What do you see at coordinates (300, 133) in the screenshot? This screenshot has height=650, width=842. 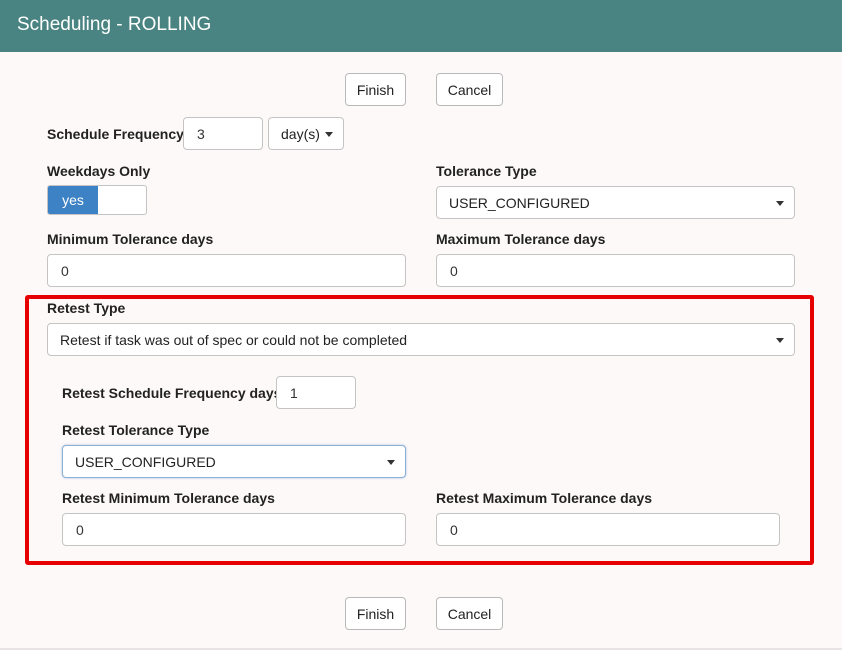 I see `frequency-unit-value: day(s)` at bounding box center [300, 133].